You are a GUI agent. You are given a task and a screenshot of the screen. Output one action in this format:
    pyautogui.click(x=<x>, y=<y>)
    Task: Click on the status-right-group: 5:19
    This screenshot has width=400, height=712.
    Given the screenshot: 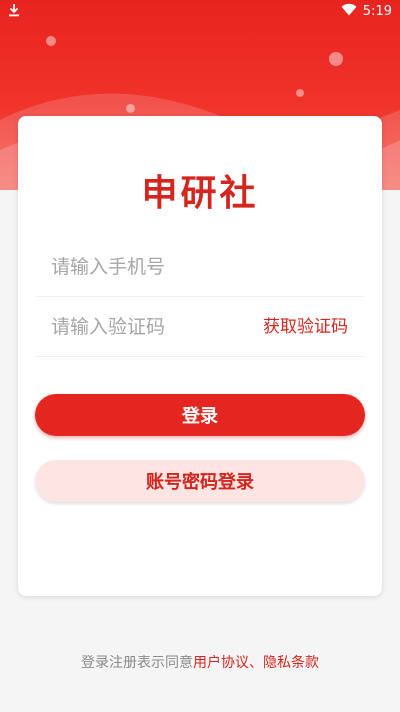 What is the action you would take?
    pyautogui.click(x=366, y=11)
    